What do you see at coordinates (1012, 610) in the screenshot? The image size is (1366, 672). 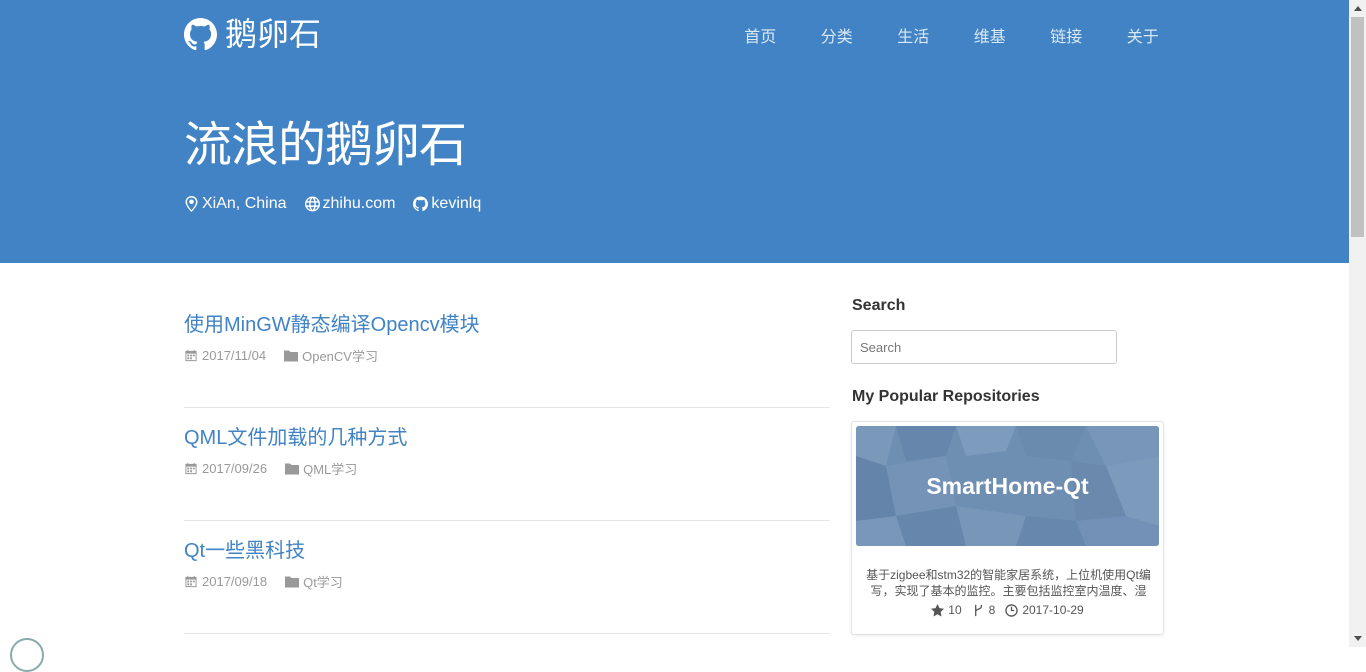 I see `clock-icon` at bounding box center [1012, 610].